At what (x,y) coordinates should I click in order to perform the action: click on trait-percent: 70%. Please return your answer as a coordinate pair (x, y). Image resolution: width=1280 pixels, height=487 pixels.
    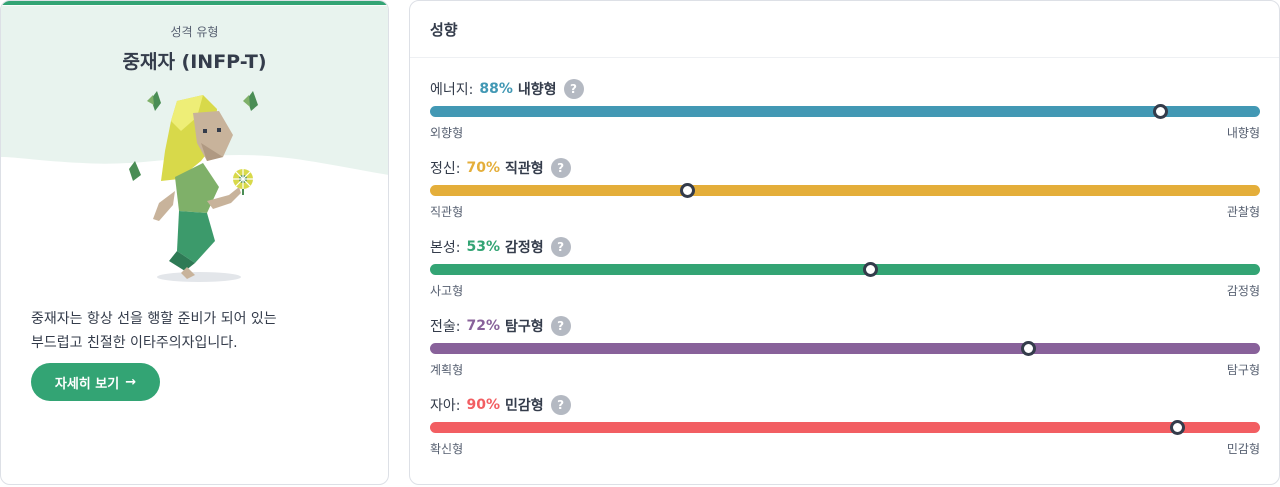
    Looking at the image, I should click on (483, 168).